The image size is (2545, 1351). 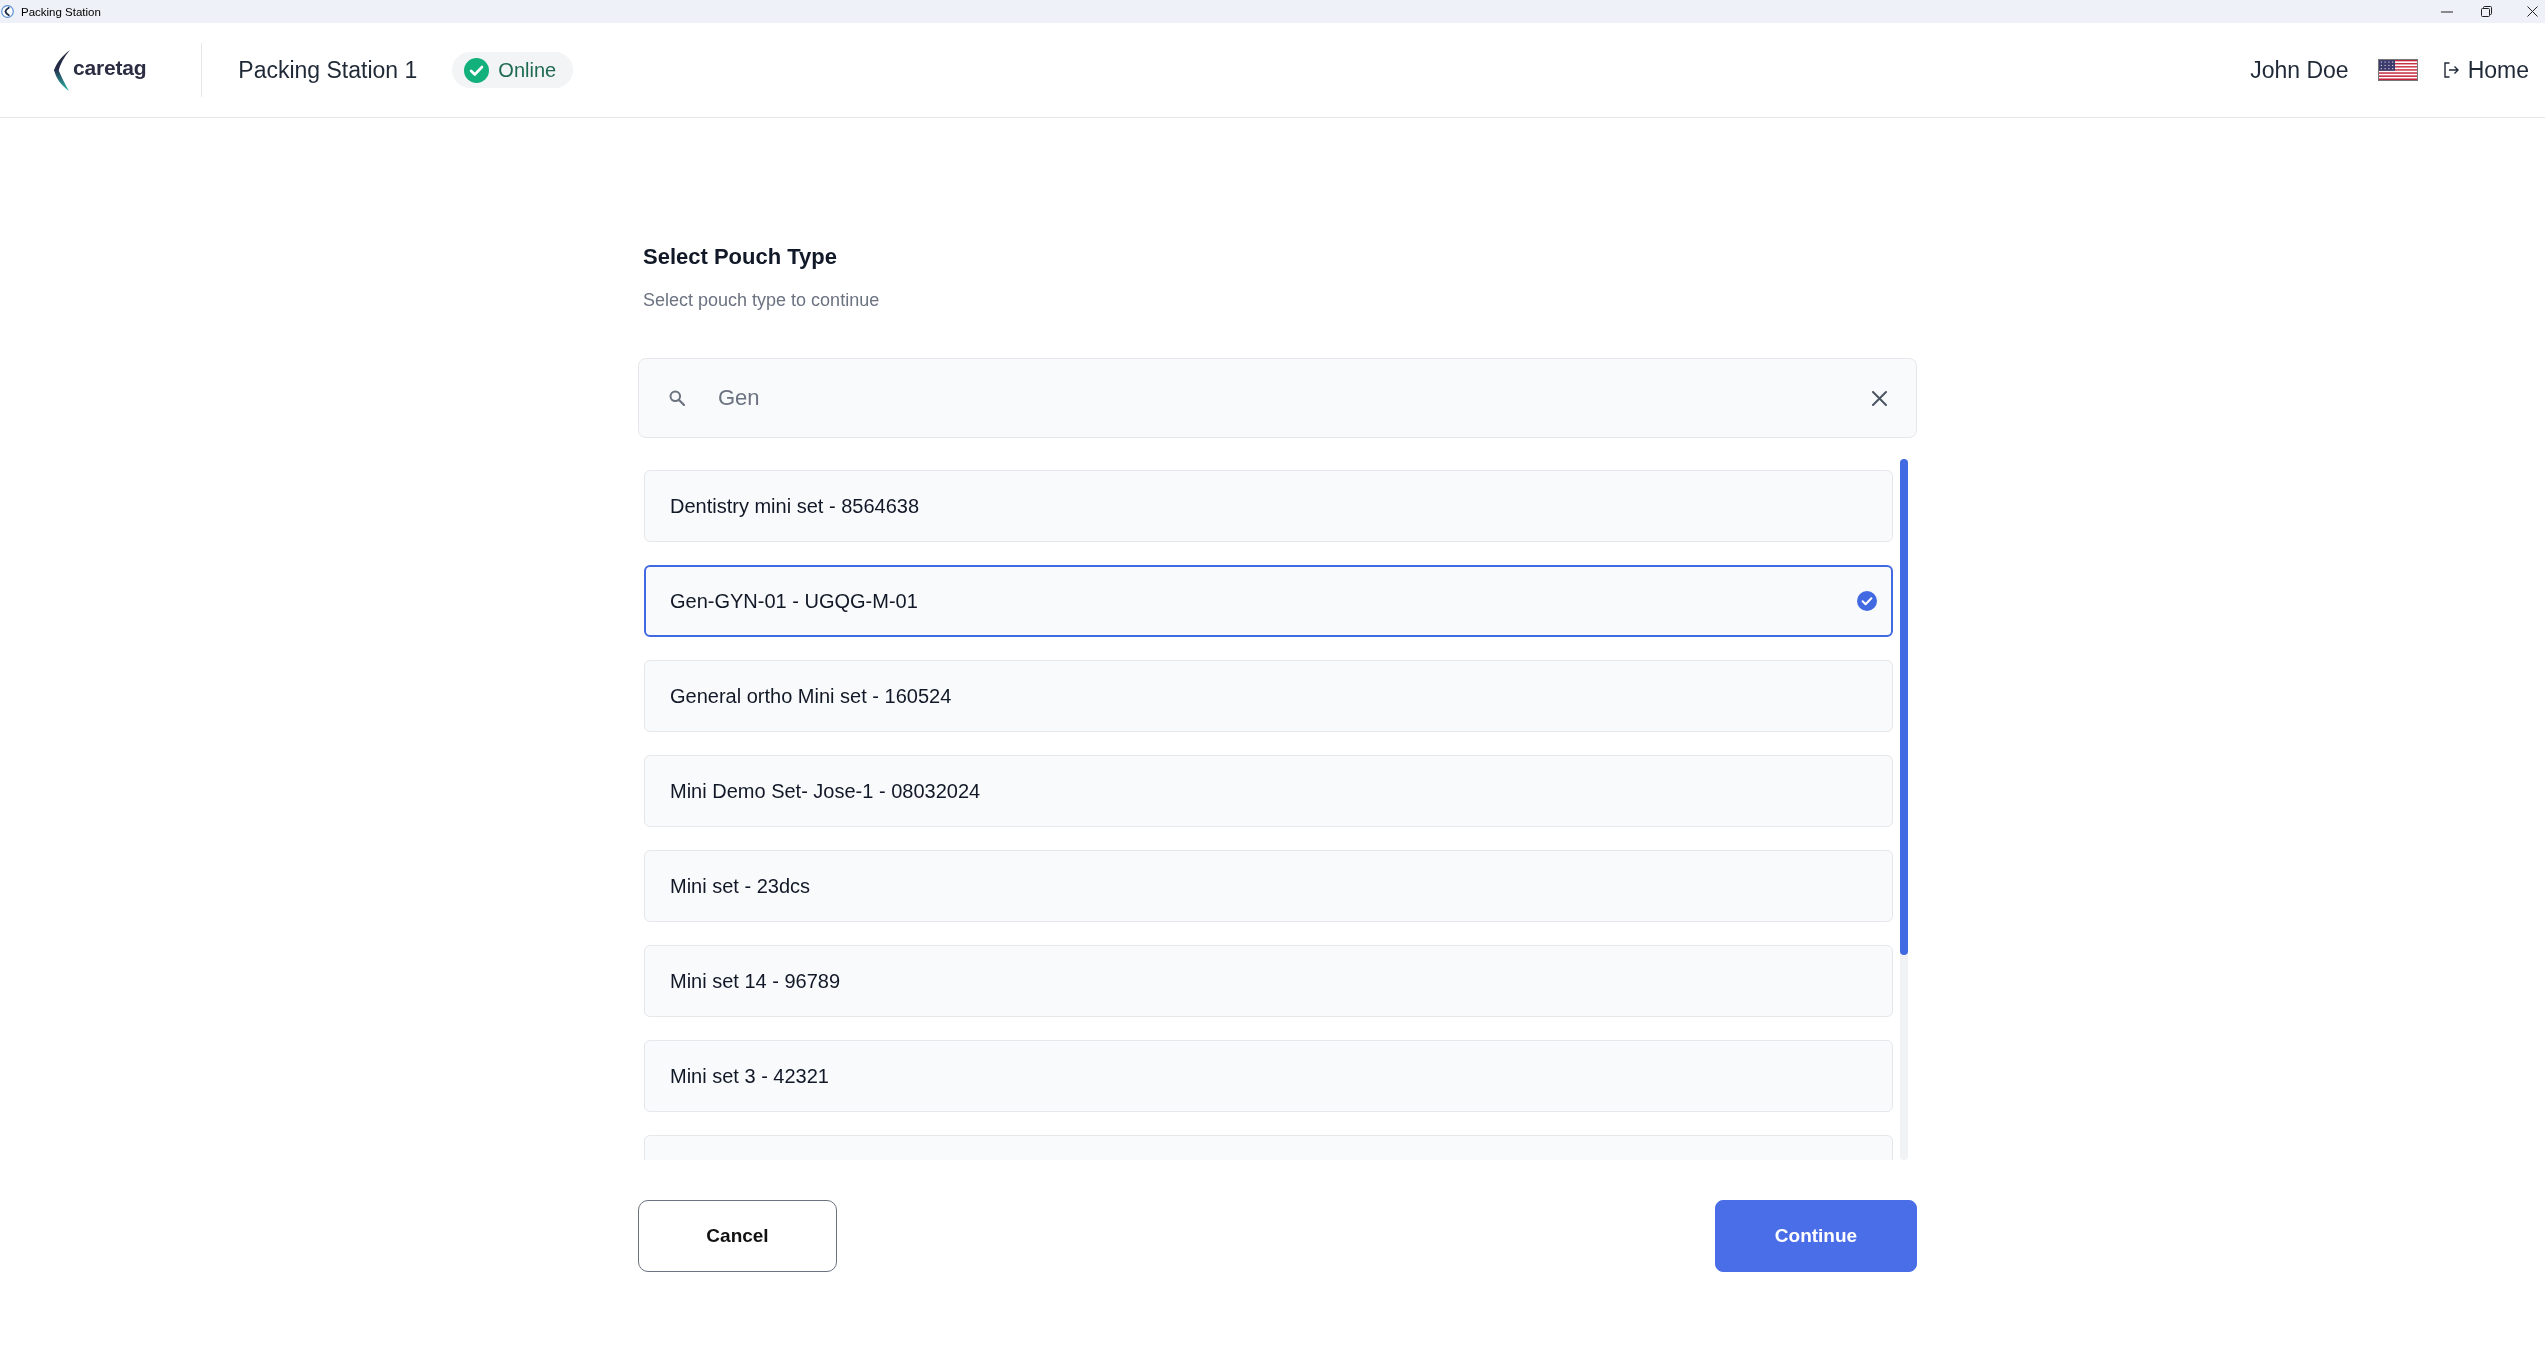 I want to click on restore-icon, so click(x=2486, y=11).